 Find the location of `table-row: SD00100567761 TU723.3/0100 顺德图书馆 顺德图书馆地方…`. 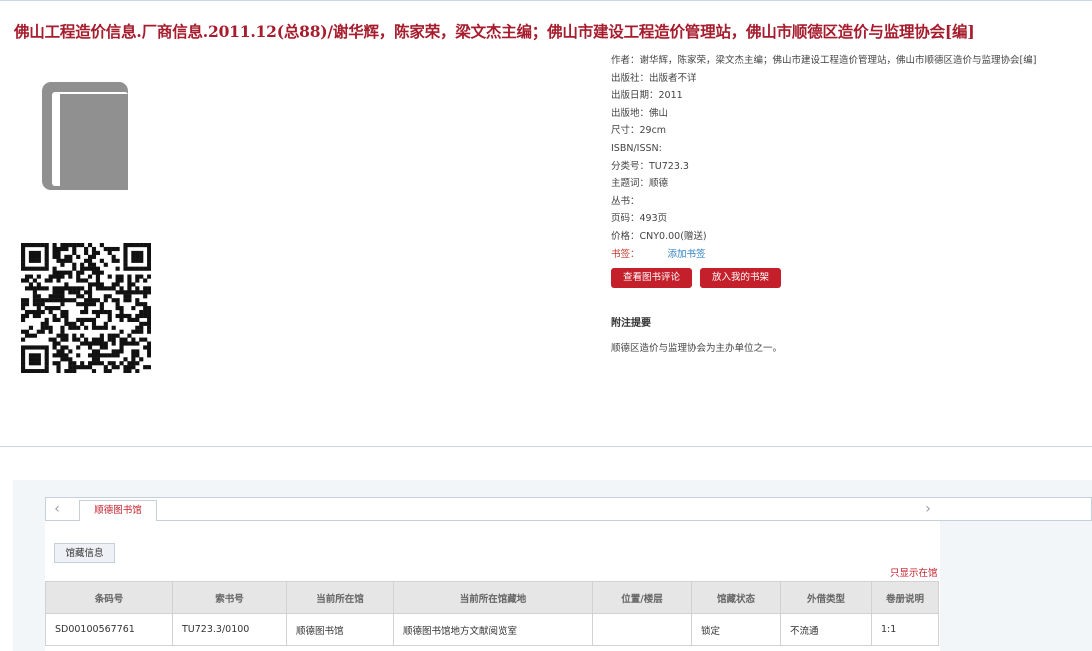

table-row: SD00100567761 TU723.3/0100 顺德图书馆 顺德图书馆地方… is located at coordinates (492, 629).